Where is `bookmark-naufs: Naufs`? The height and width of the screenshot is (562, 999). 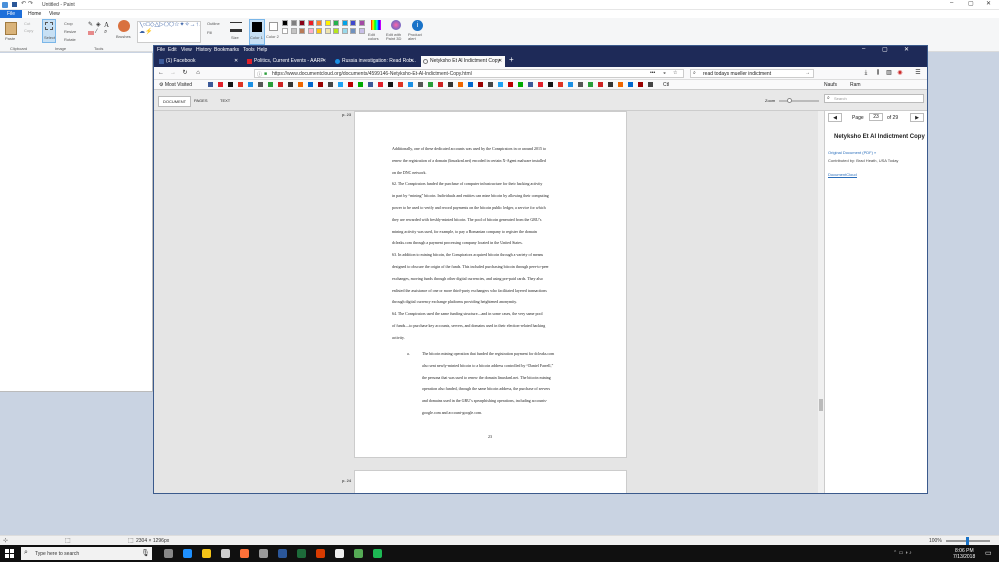 bookmark-naufs: Naufs is located at coordinates (830, 85).